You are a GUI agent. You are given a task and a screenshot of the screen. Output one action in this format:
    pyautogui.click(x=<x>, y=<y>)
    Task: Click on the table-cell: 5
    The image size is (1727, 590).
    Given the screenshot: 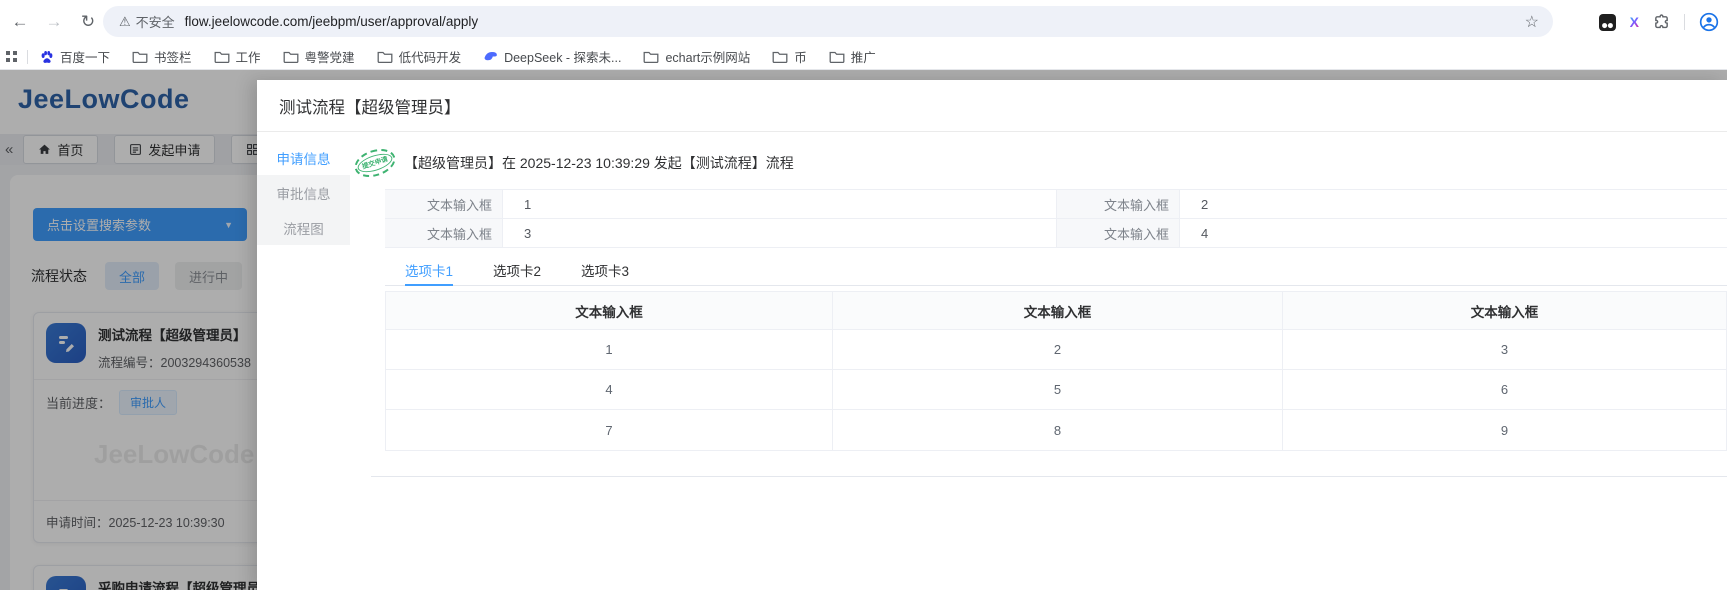 What is the action you would take?
    pyautogui.click(x=1058, y=390)
    